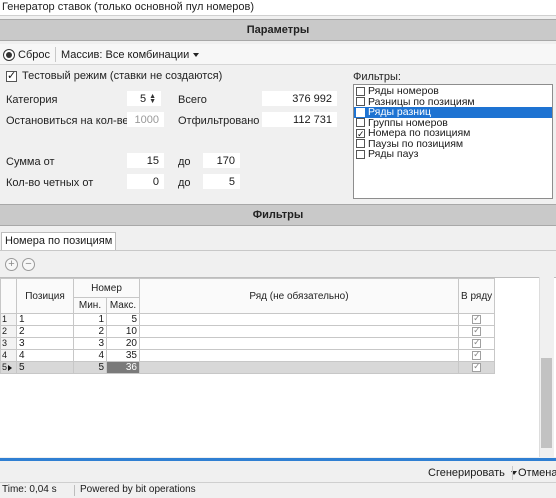 The height and width of the screenshot is (498, 556). I want to click on filter-item: Номера по позициям, so click(453, 134).